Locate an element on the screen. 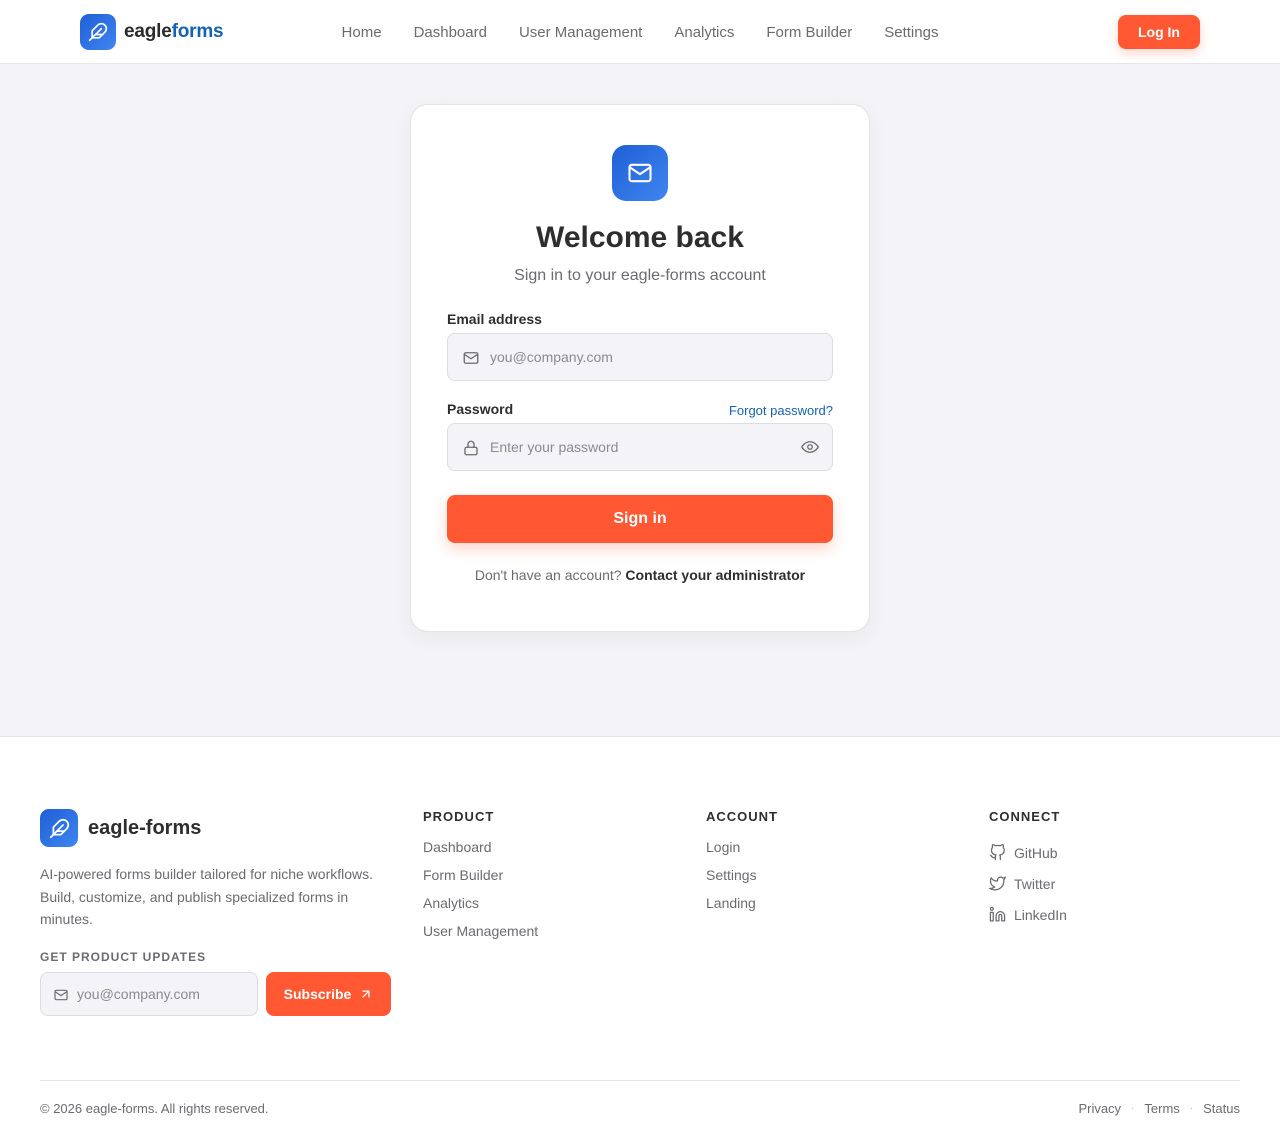 The image size is (1280, 1148). status-link: Status is located at coordinates (1221, 1108).